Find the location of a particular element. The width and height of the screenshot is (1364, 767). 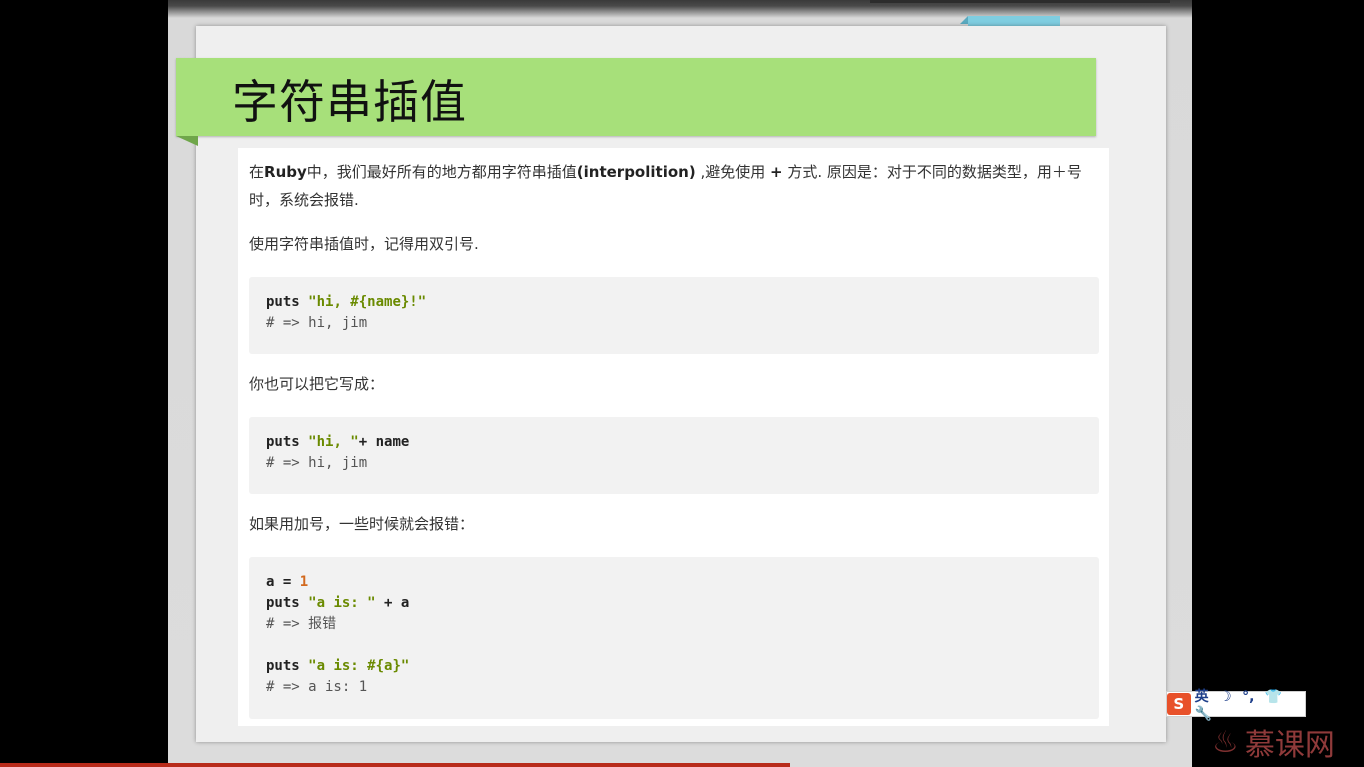

title-ribbon: 字符串插值 is located at coordinates (636, 102).